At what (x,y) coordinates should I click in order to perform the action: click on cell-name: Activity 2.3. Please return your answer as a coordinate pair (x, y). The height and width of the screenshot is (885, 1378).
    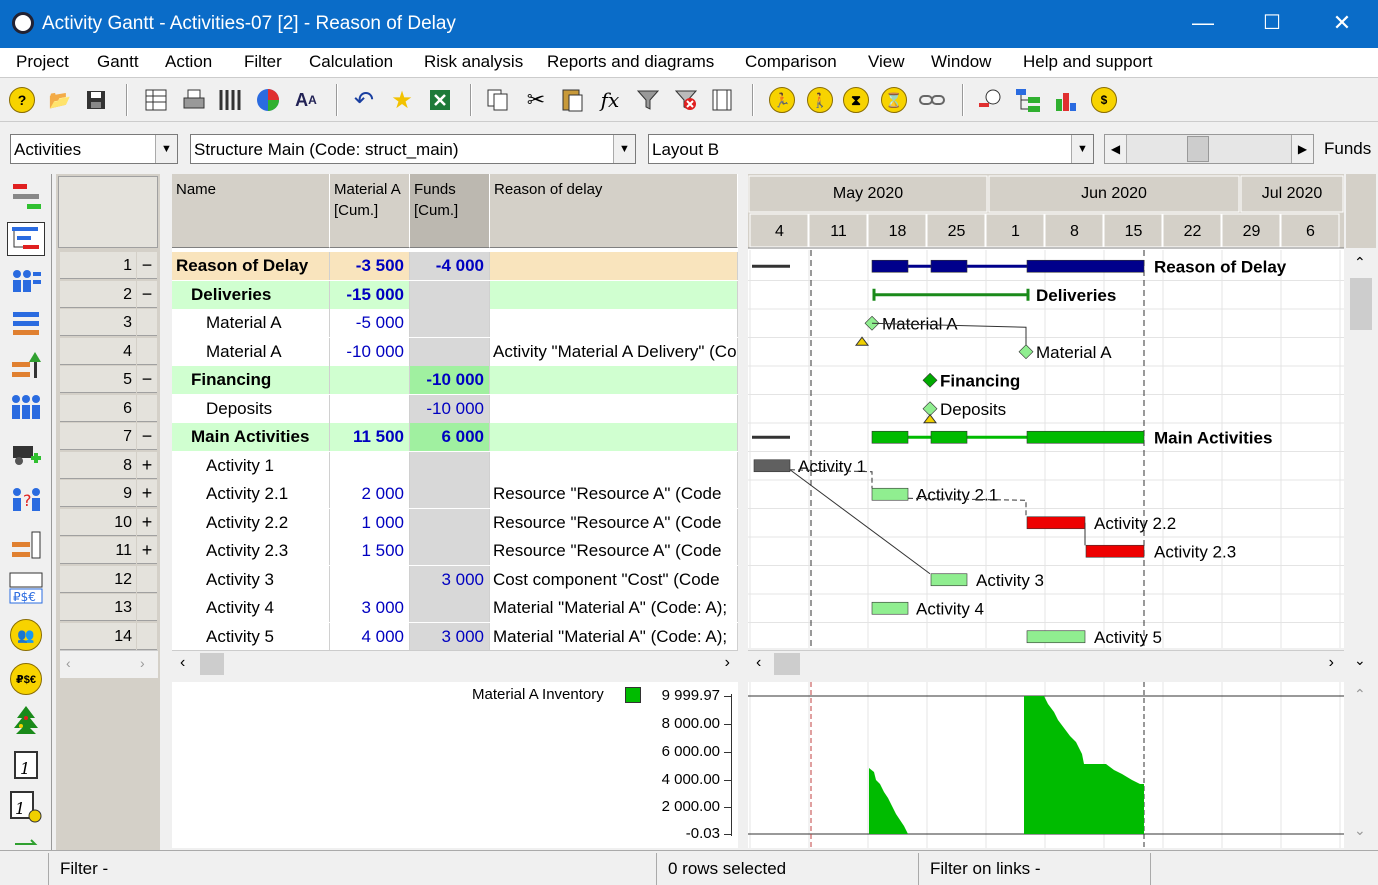
    Looking at the image, I should click on (251, 551).